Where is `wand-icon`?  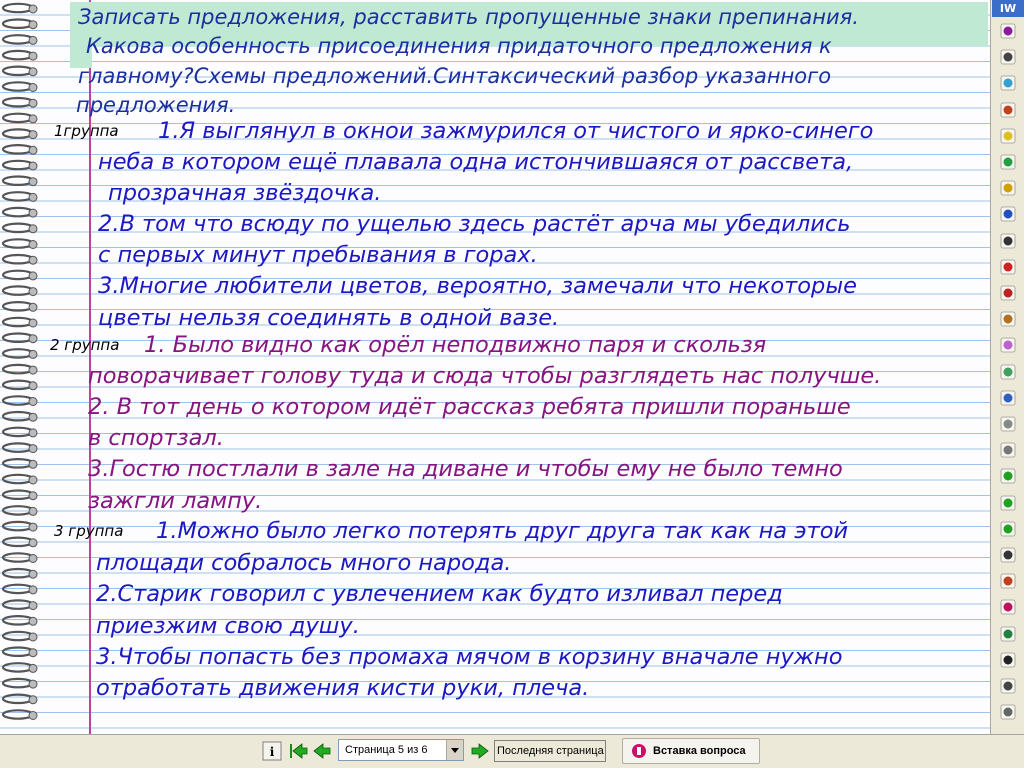
wand-icon is located at coordinates (1008, 345).